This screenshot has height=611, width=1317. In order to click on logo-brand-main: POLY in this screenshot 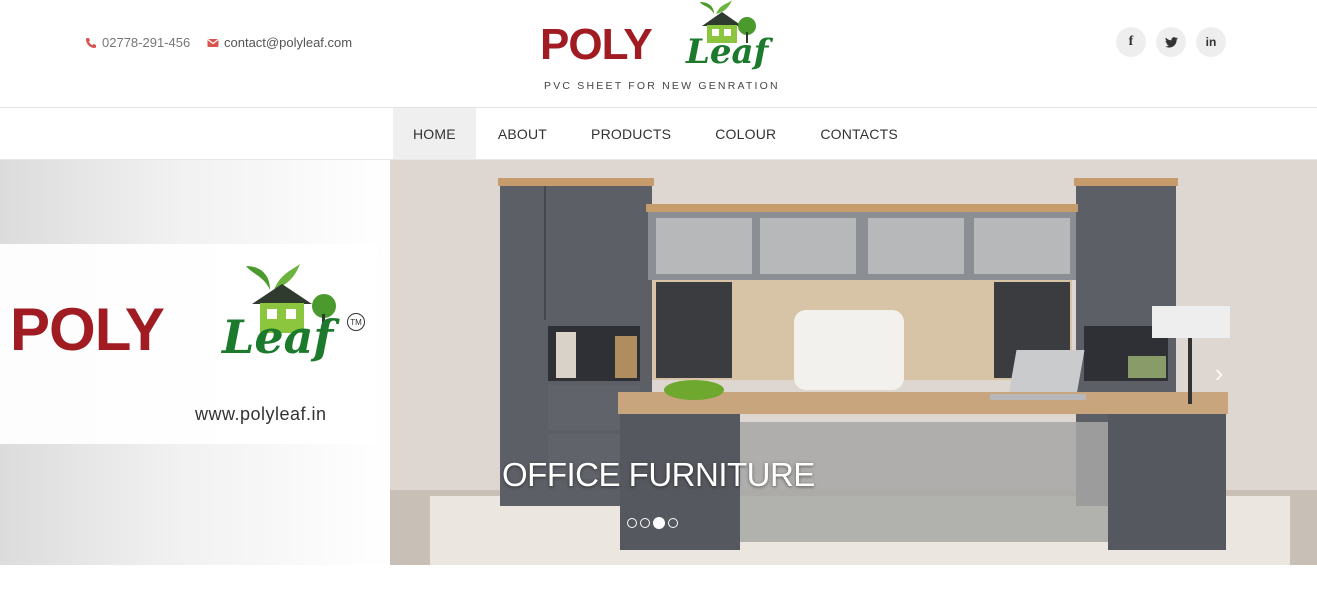, I will do `click(596, 44)`.